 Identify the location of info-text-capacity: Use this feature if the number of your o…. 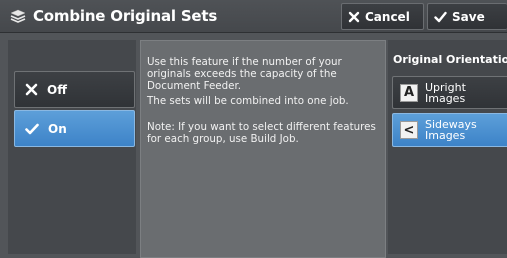
(244, 74).